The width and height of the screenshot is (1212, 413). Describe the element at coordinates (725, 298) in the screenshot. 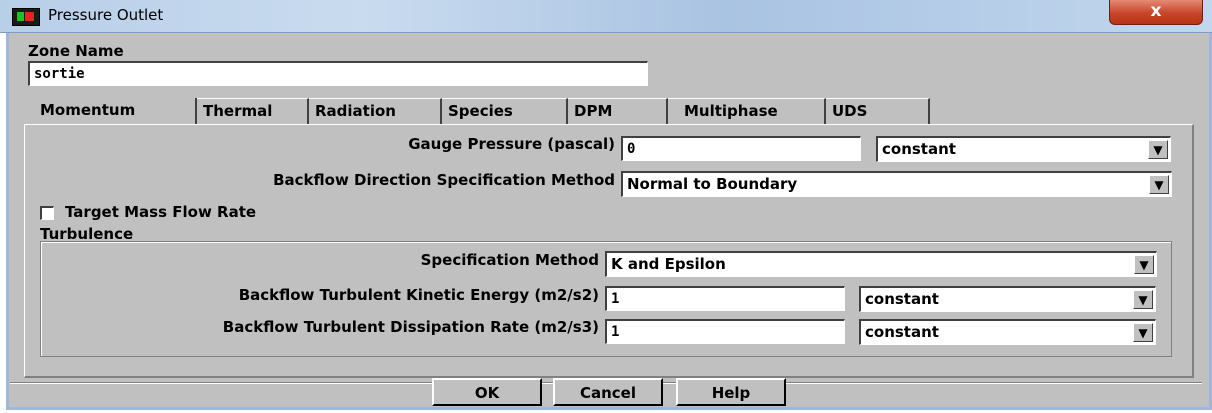

I see `kinetic-energy-input: 1` at that location.